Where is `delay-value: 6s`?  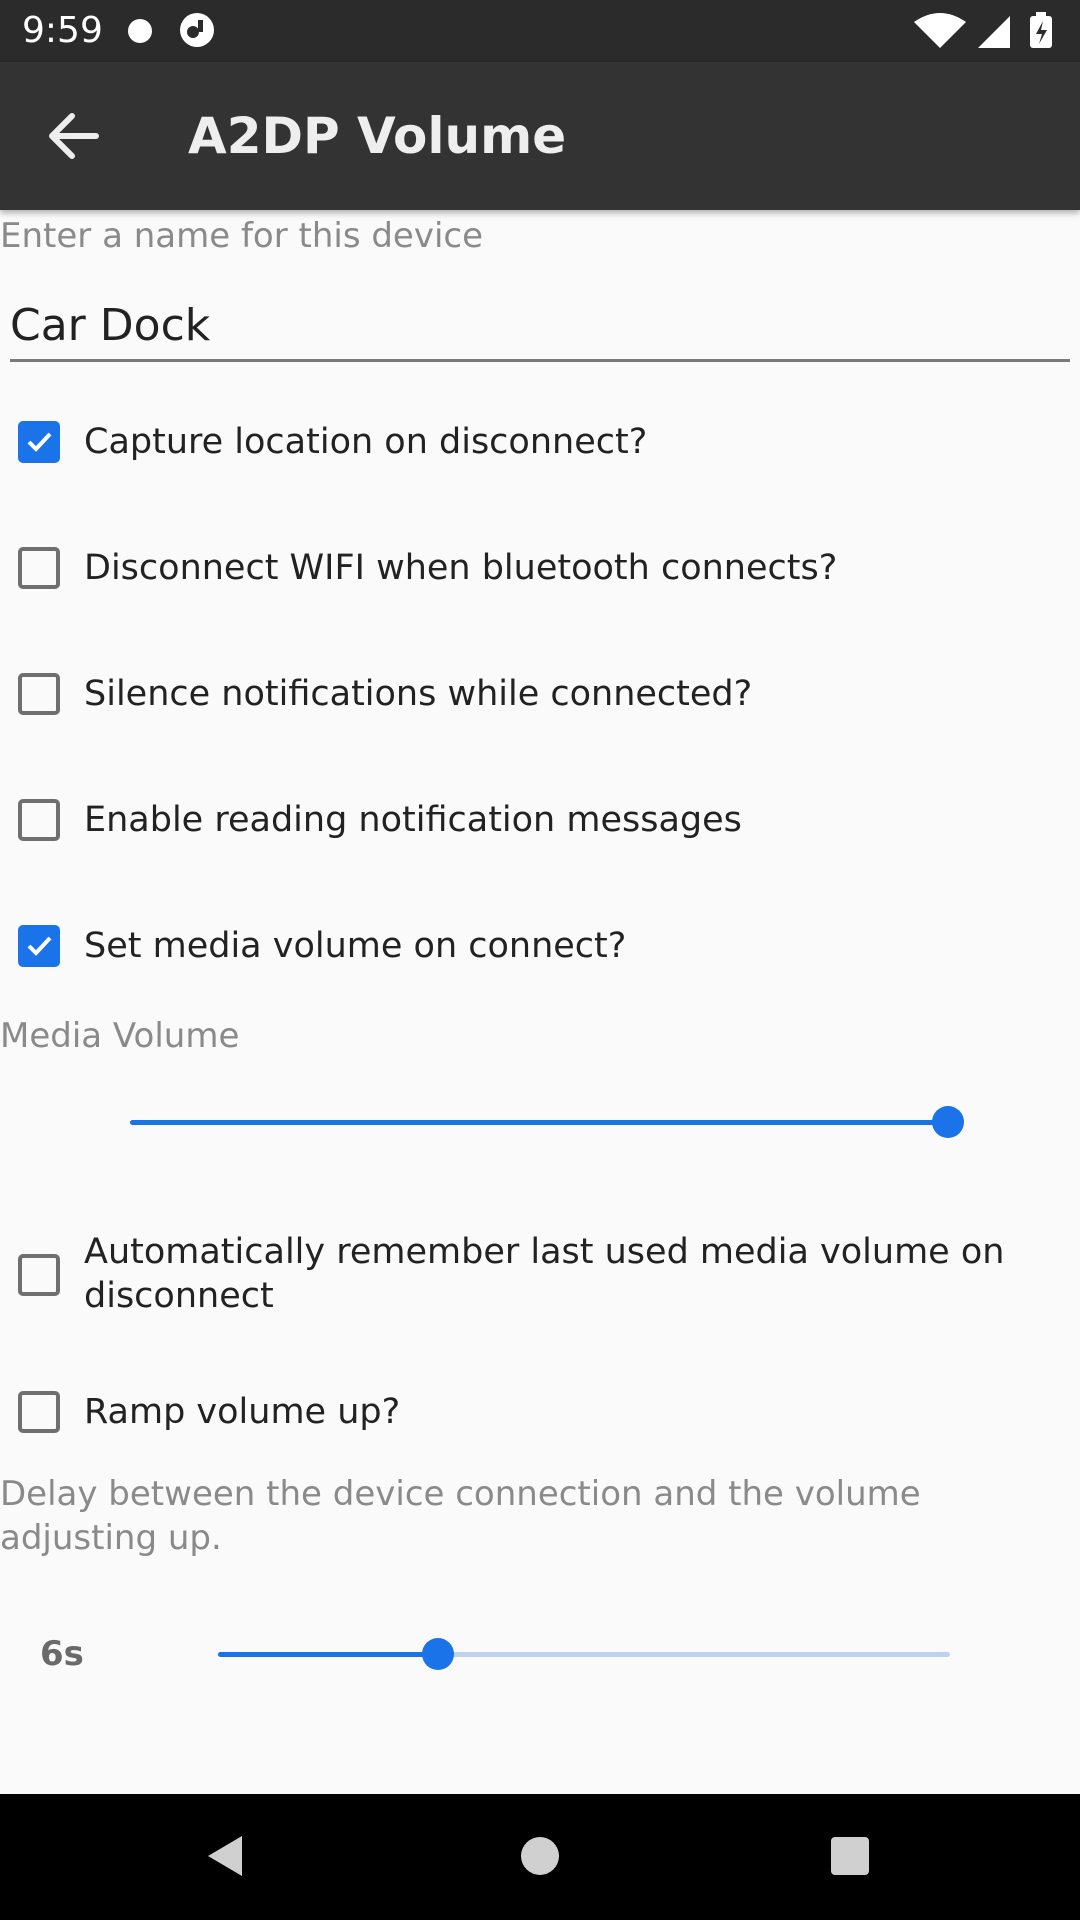 delay-value: 6s is located at coordinates (62, 1654).